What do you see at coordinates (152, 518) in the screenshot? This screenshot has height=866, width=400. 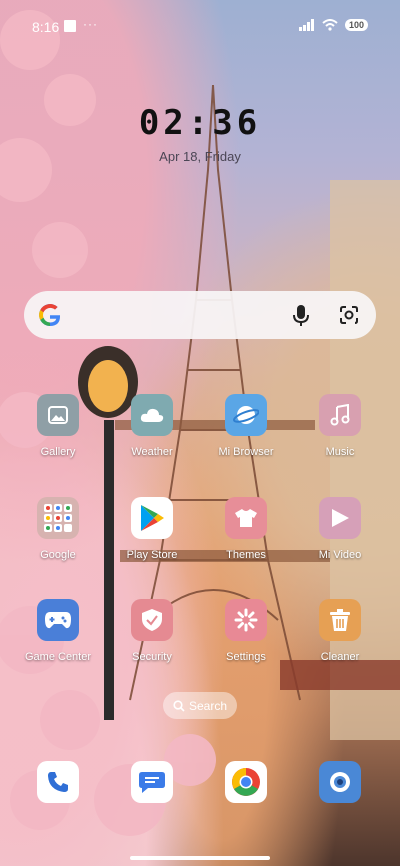 I see `play-store-icon` at bounding box center [152, 518].